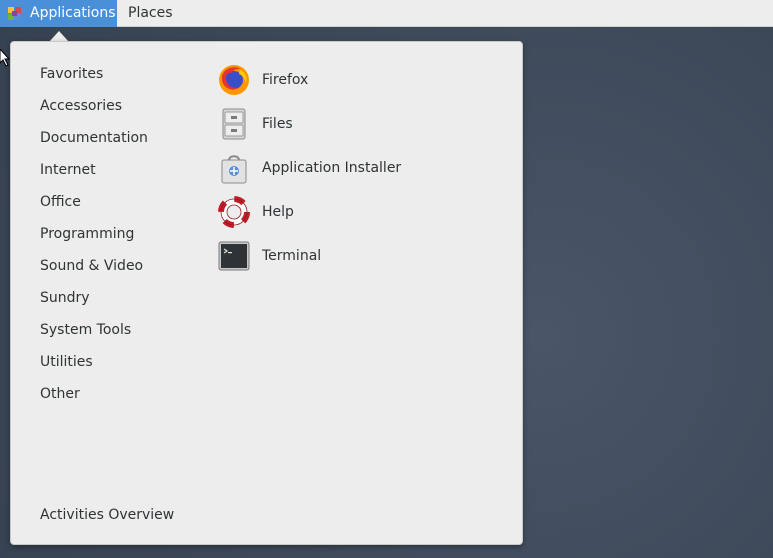 This screenshot has width=773, height=558. I want to click on app-item-application-installer: Application Installer, so click(357, 172).